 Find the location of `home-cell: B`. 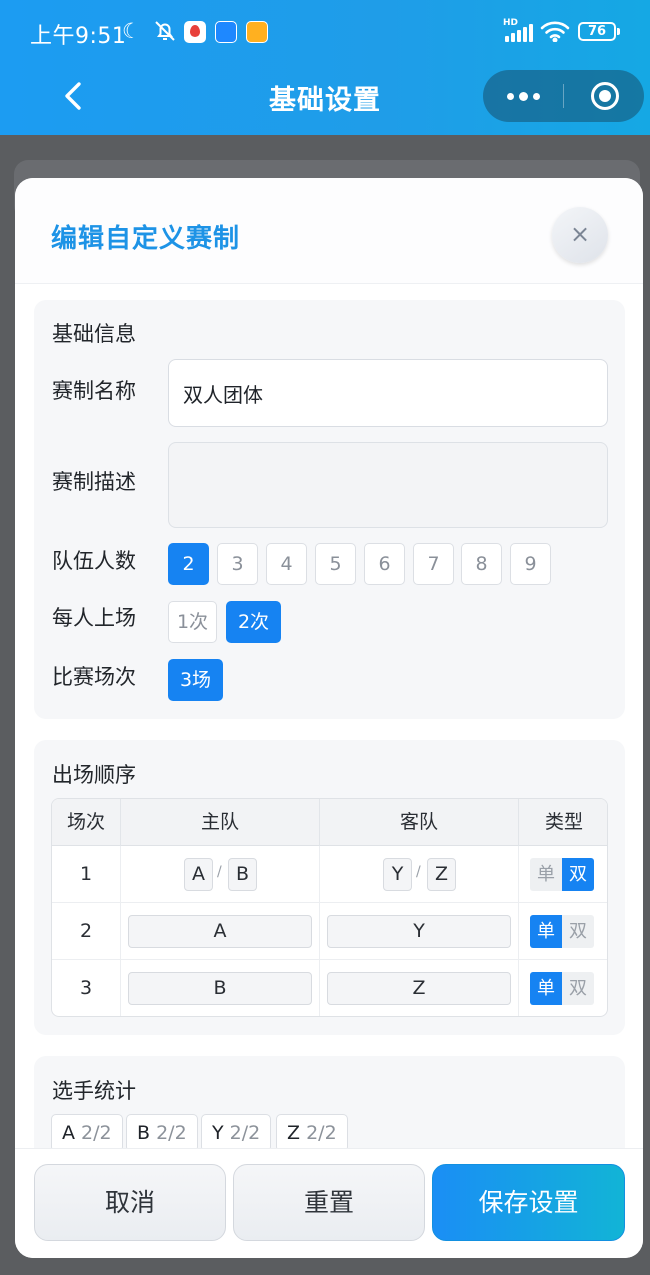

home-cell: B is located at coordinates (220, 988).